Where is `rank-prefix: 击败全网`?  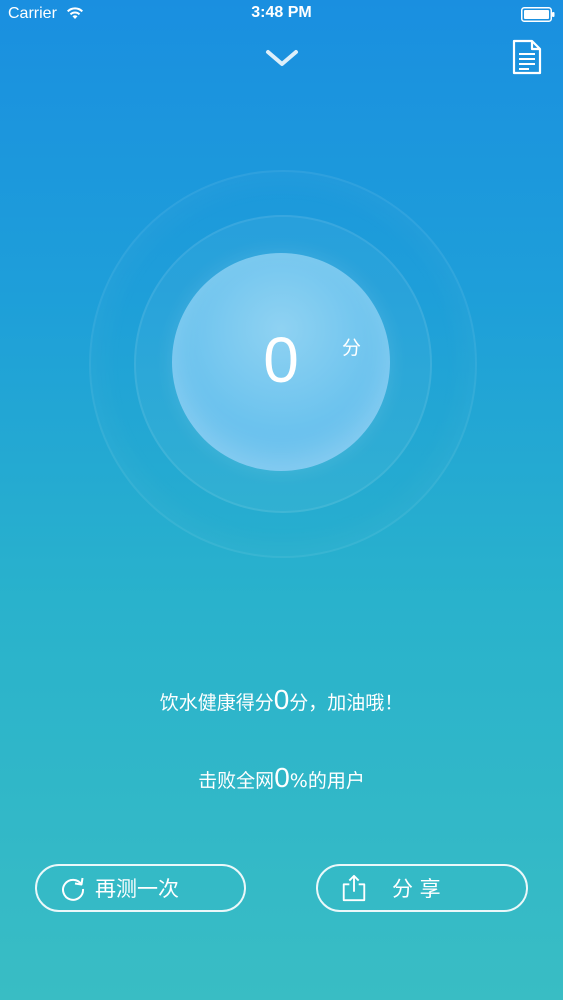
rank-prefix: 击败全网 is located at coordinates (236, 781).